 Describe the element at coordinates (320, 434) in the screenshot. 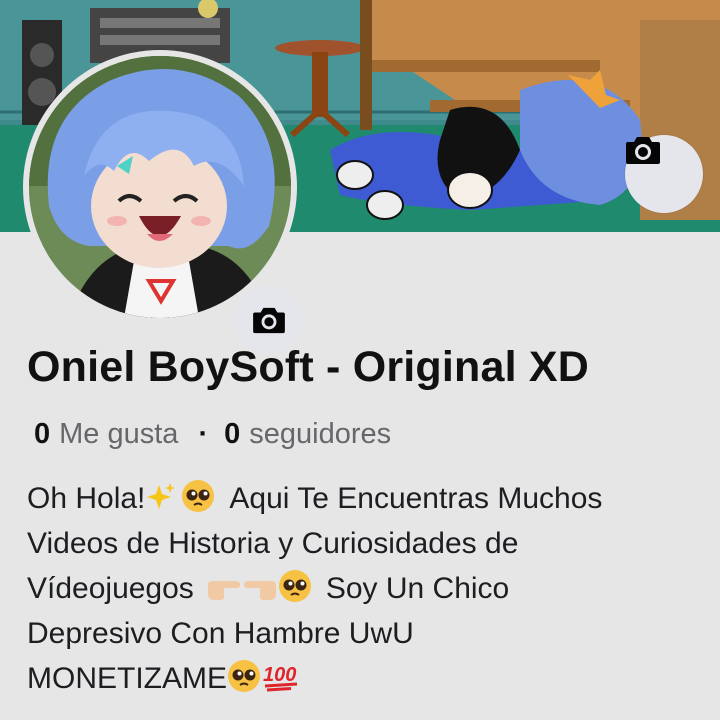

I see `followers-label: seguidores` at that location.